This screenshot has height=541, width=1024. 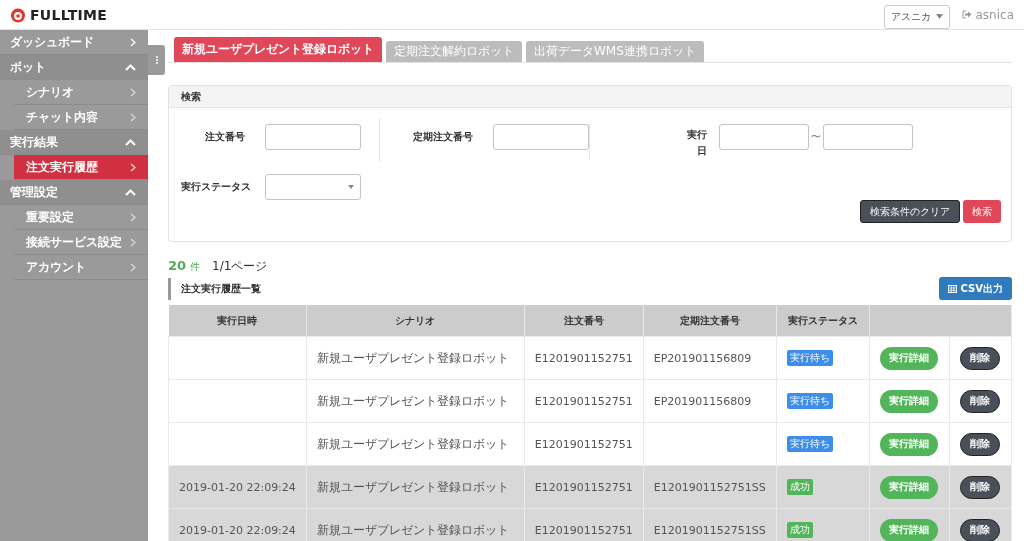 I want to click on section-title: 注文実行履歴一覧, so click(x=219, y=289).